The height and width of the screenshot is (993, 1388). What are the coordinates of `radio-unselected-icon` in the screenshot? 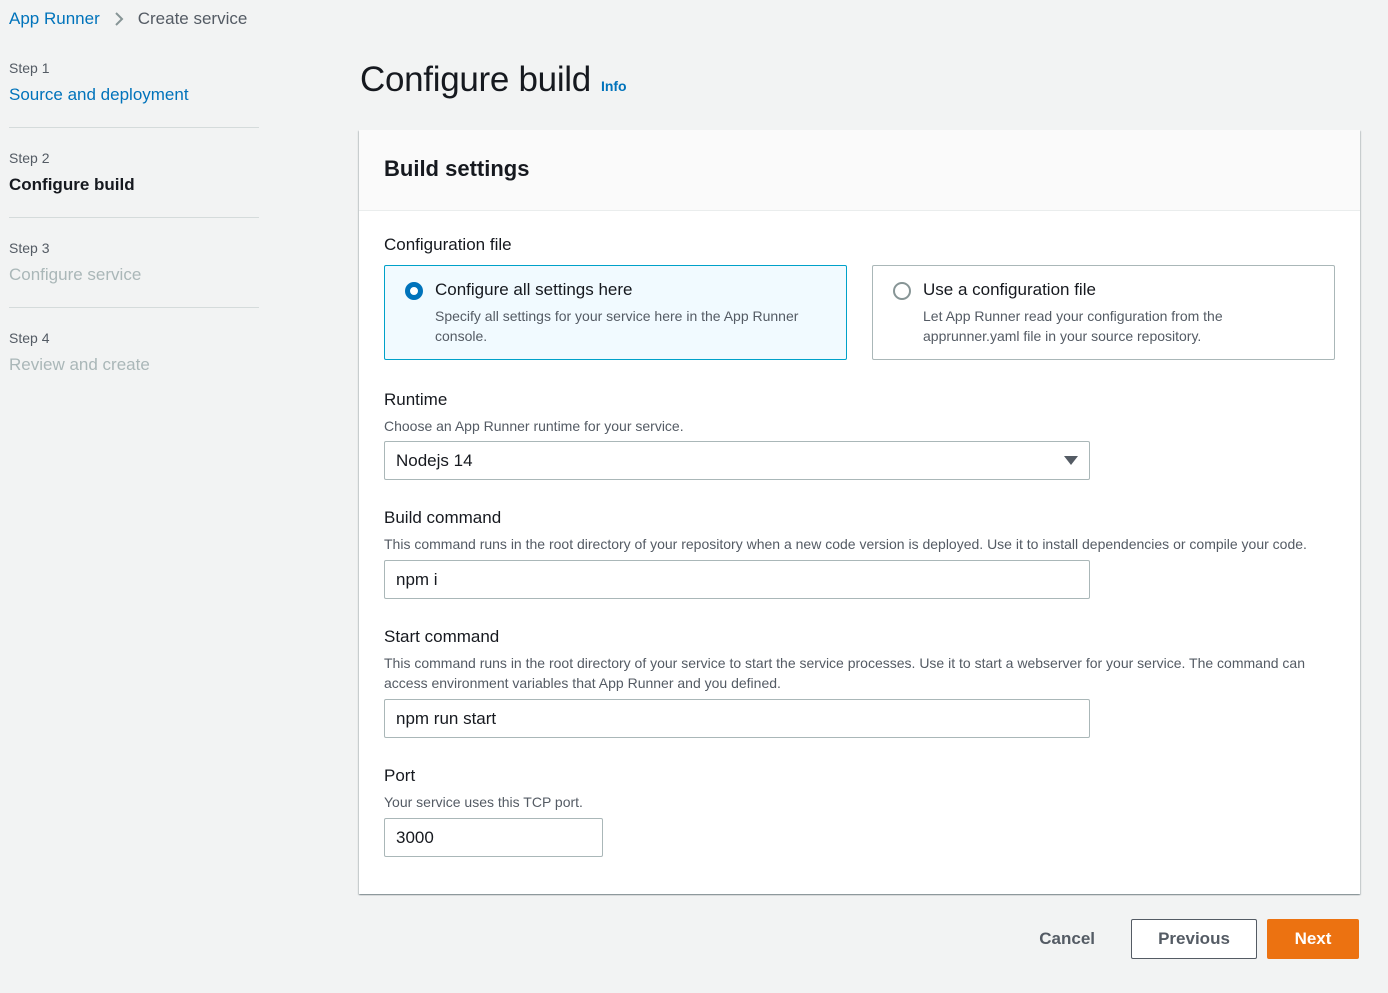 It's located at (902, 291).